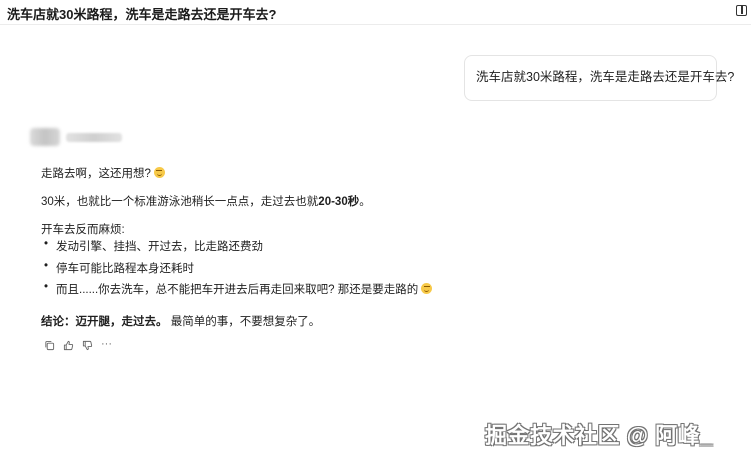 Image resolution: width=751 pixels, height=462 pixels. Describe the element at coordinates (339, 202) in the screenshot. I see `assistant-line-2-bold: 20-30秒` at that location.